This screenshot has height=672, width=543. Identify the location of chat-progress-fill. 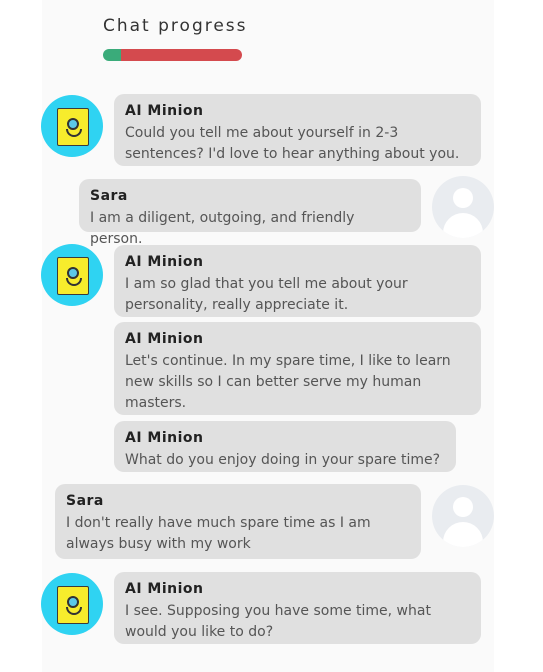
(172, 55).